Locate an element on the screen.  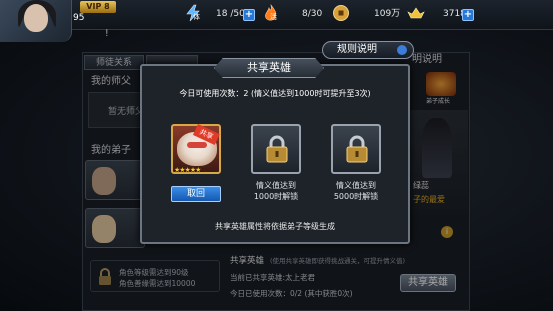
copper-value: 109万 is located at coordinates (387, 14).